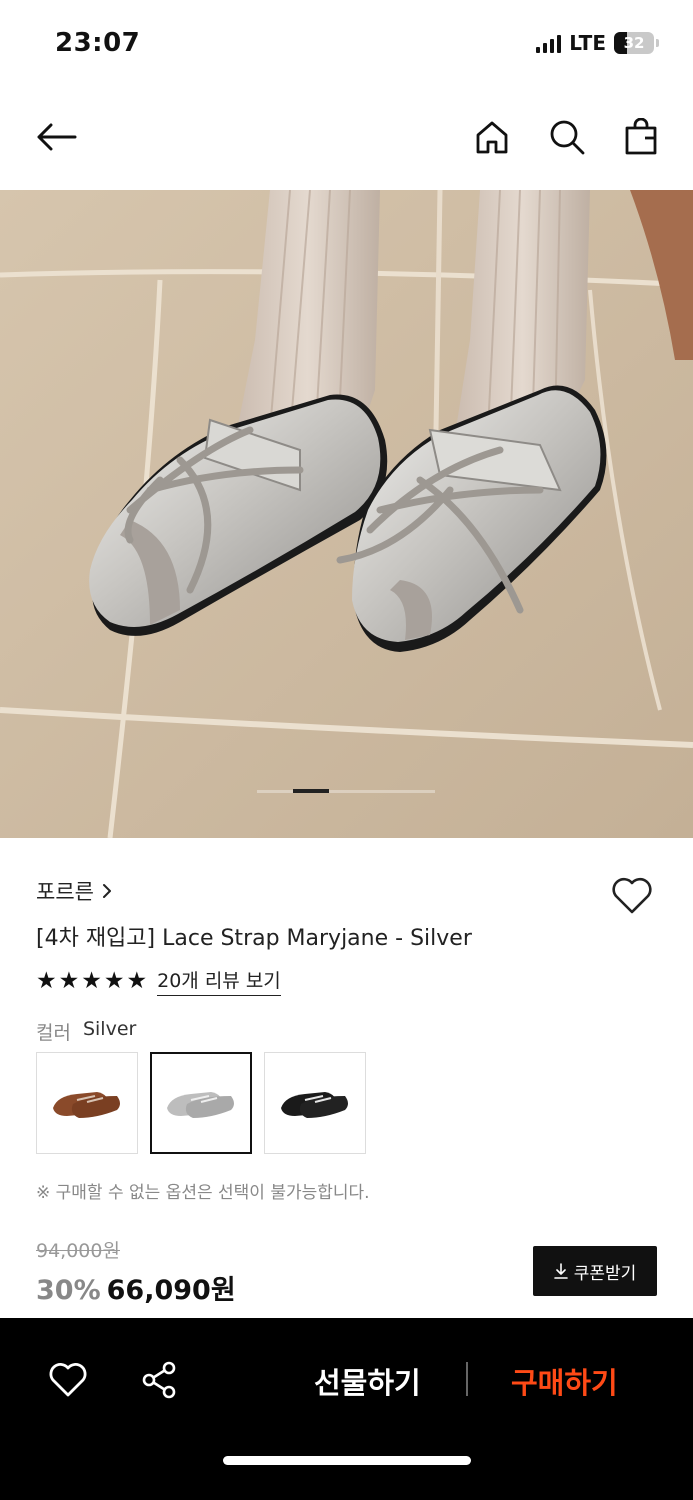  Describe the element at coordinates (109, 1029) in the screenshot. I see `color-value: Silver` at that location.